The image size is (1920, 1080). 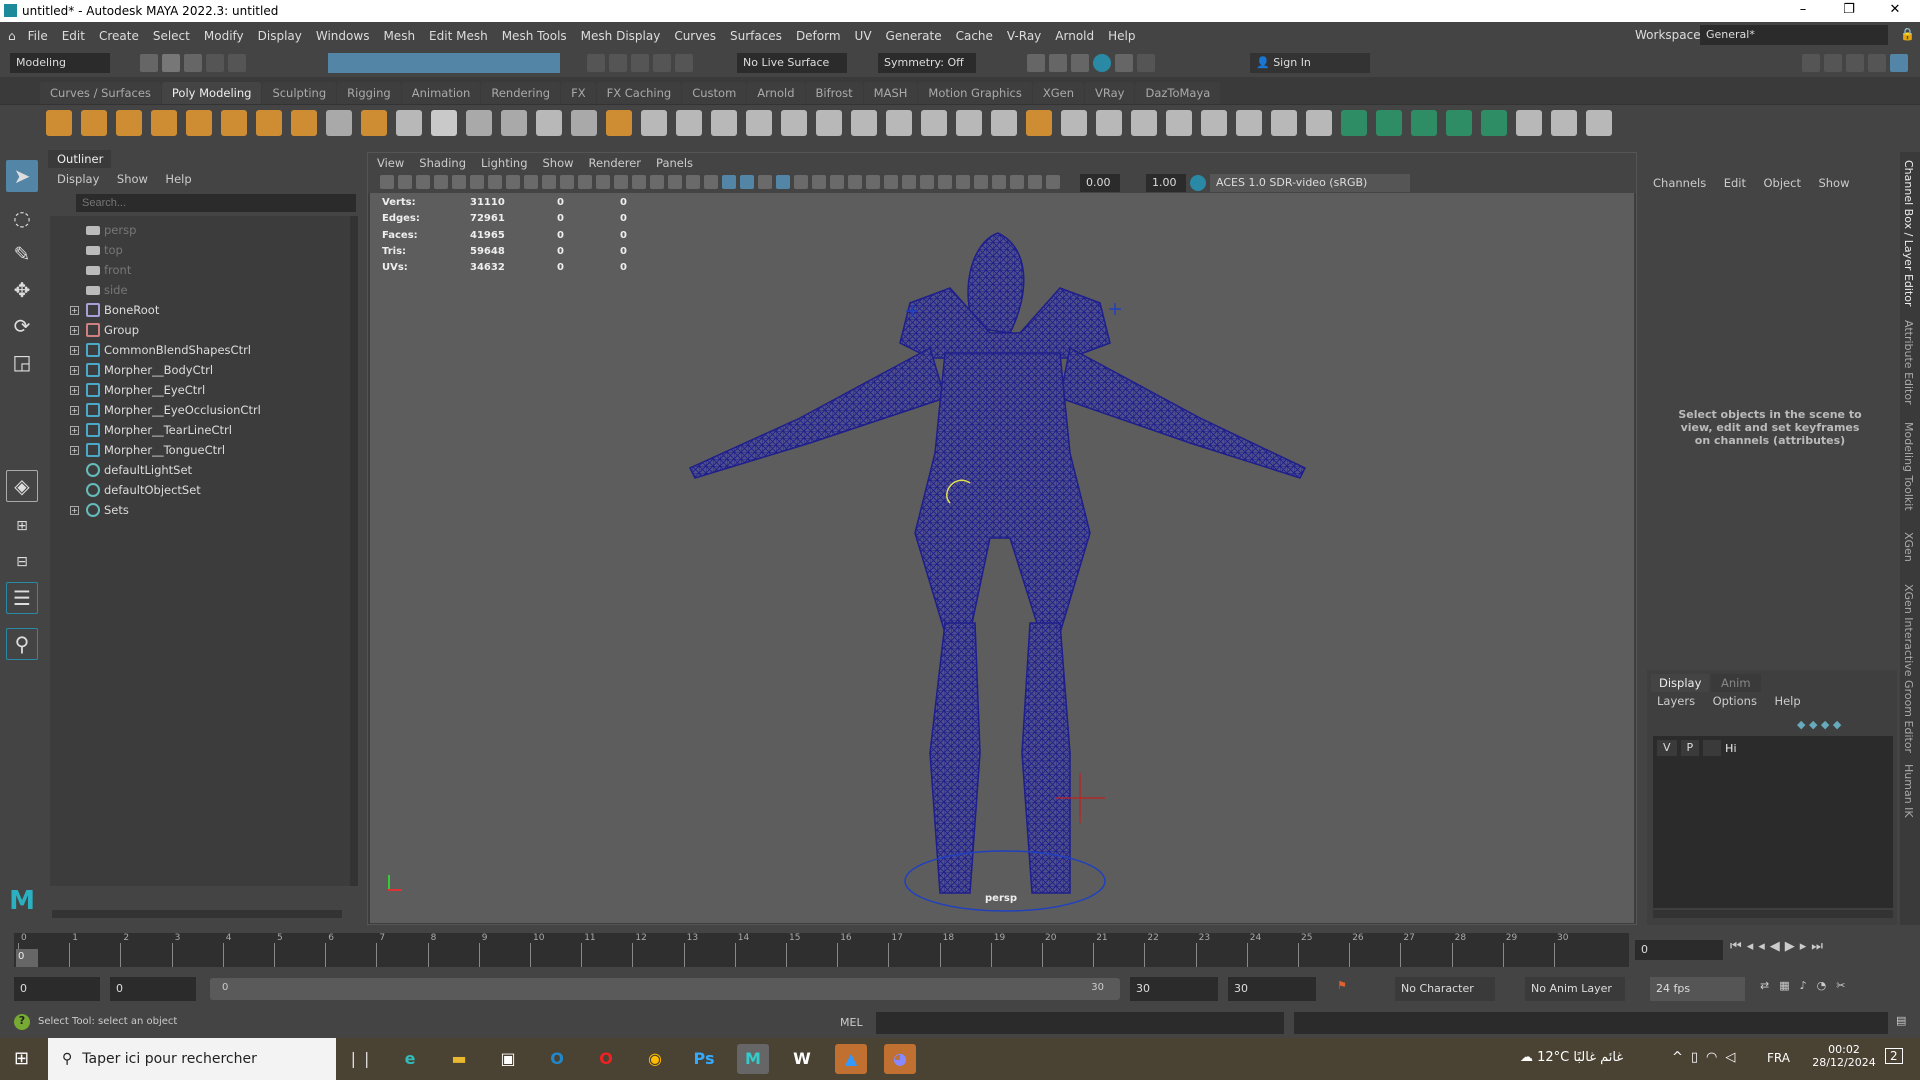 I want to click on move-tool-icon: ✥, so click(x=22, y=290).